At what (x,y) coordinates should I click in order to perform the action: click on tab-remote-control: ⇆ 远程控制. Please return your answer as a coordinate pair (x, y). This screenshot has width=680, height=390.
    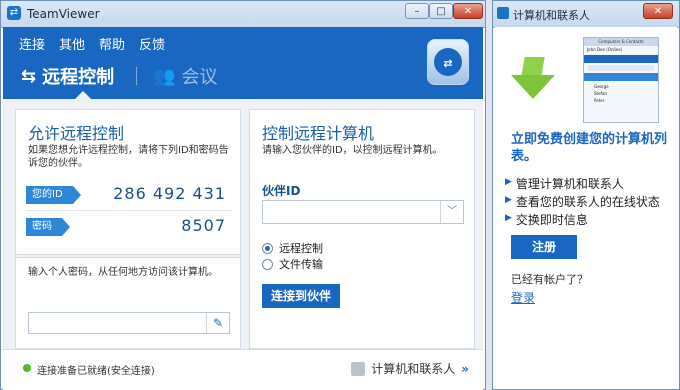
    Looking at the image, I should click on (67, 76).